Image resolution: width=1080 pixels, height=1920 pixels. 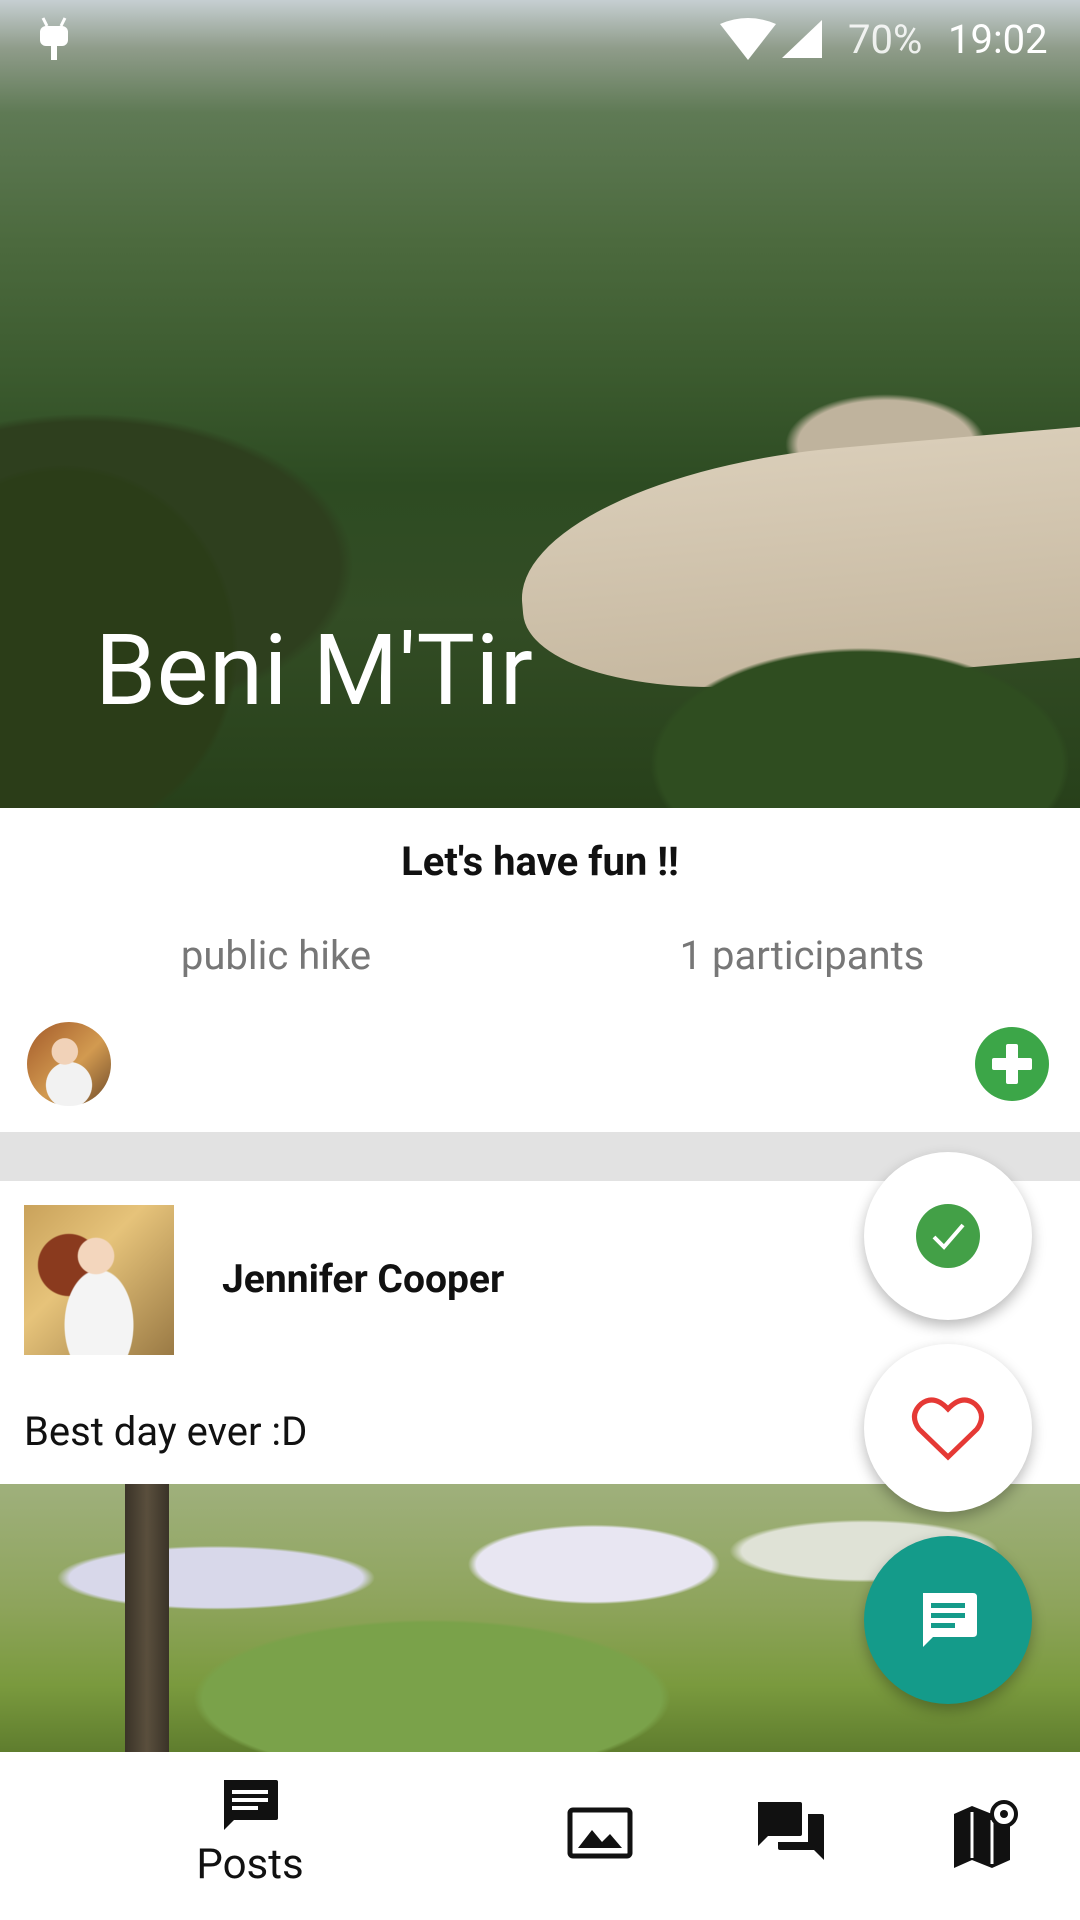 I want to click on check-circle-icon, so click(x=948, y=1236).